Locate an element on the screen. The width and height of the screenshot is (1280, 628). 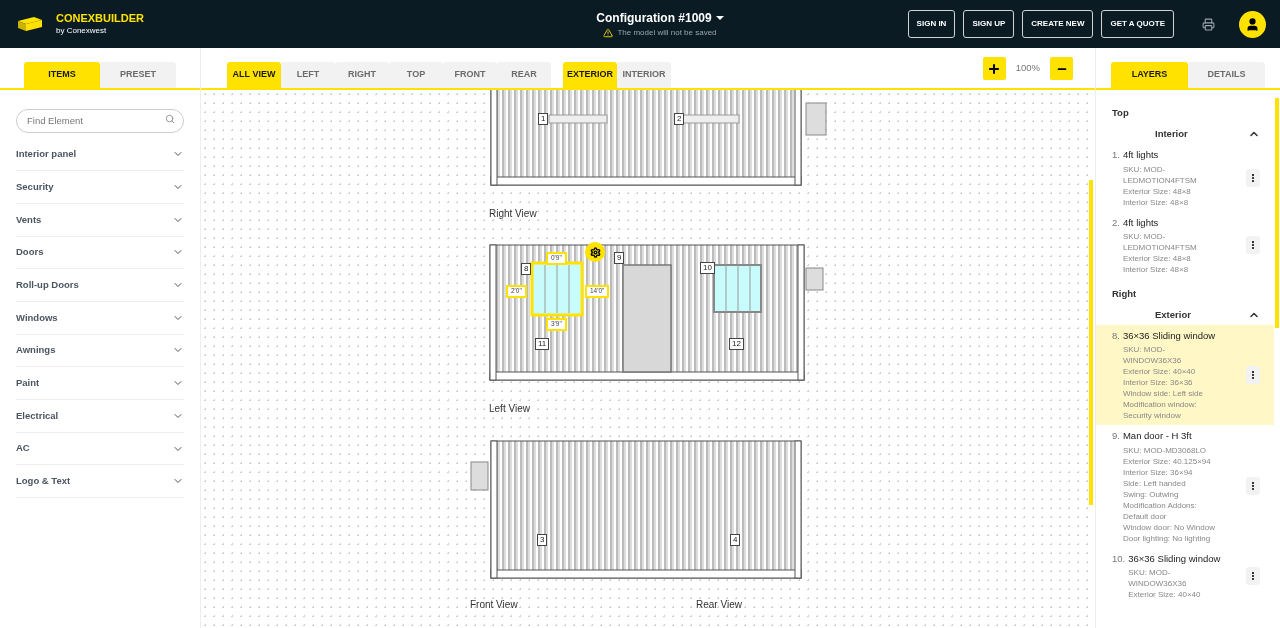
layer-item: 2. 4ft lights SKU: MOD- LEDMOTION4FTSM Exterior Size: 48×8 Interior Size: 48×8 is located at coordinates (1185, 245).